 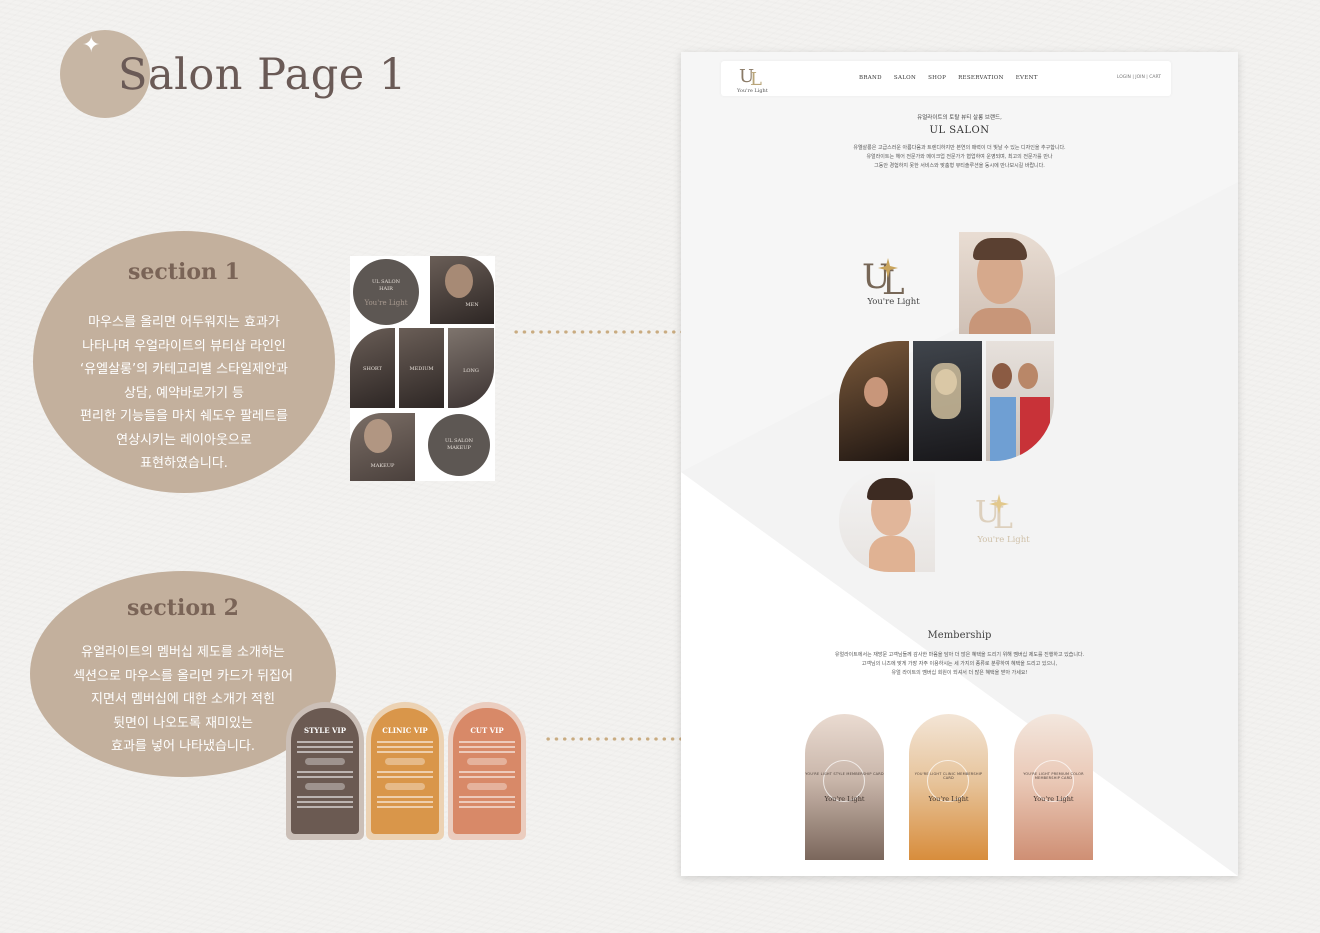 What do you see at coordinates (471, 371) in the screenshot?
I see `thumb-text: LONG` at bounding box center [471, 371].